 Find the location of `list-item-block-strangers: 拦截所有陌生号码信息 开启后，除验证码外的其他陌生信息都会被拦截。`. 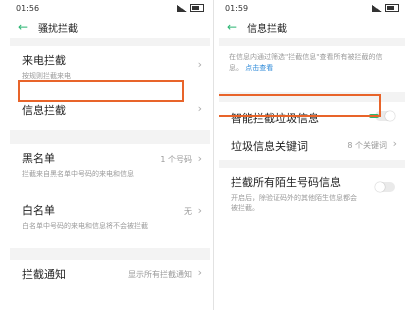

list-item-block-strangers: 拦截所有陌生号码信息 开启后，除验证码外的其他陌生信息都会被拦截。 is located at coordinates (312, 194).